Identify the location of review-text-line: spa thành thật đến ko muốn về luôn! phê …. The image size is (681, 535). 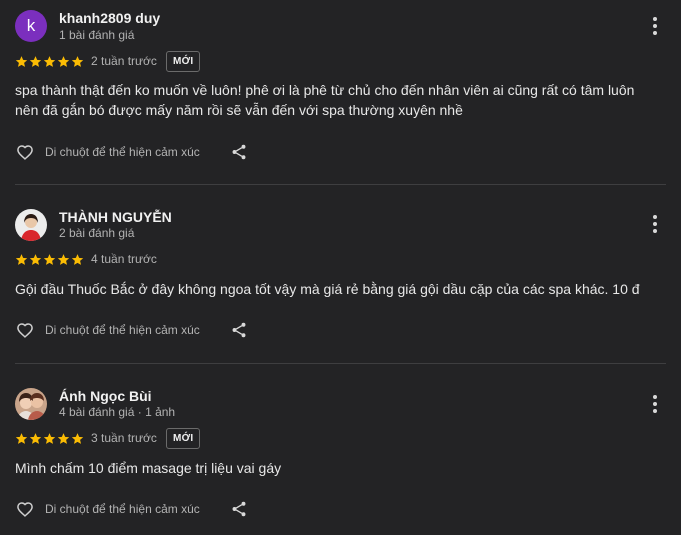
(325, 90).